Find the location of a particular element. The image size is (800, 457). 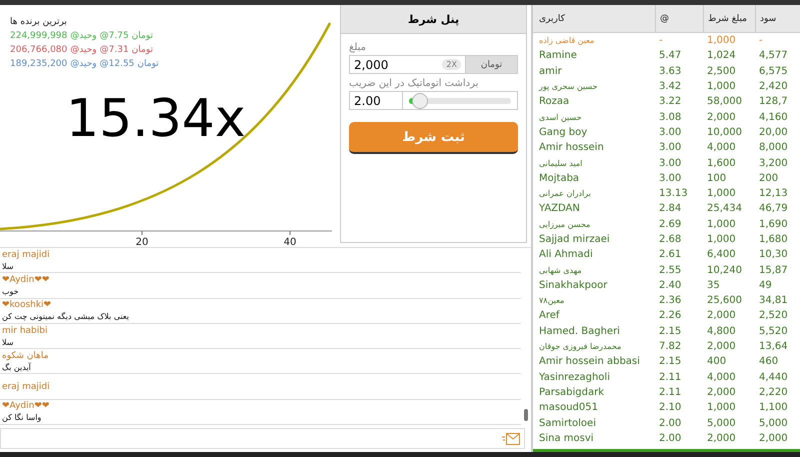

profit-cell-text: 10,30 is located at coordinates (773, 254).